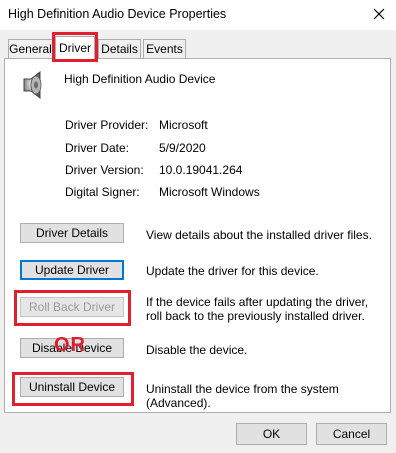 The height and width of the screenshot is (453, 396). What do you see at coordinates (183, 125) in the screenshot?
I see `driver-provider-value: Microsoft` at bounding box center [183, 125].